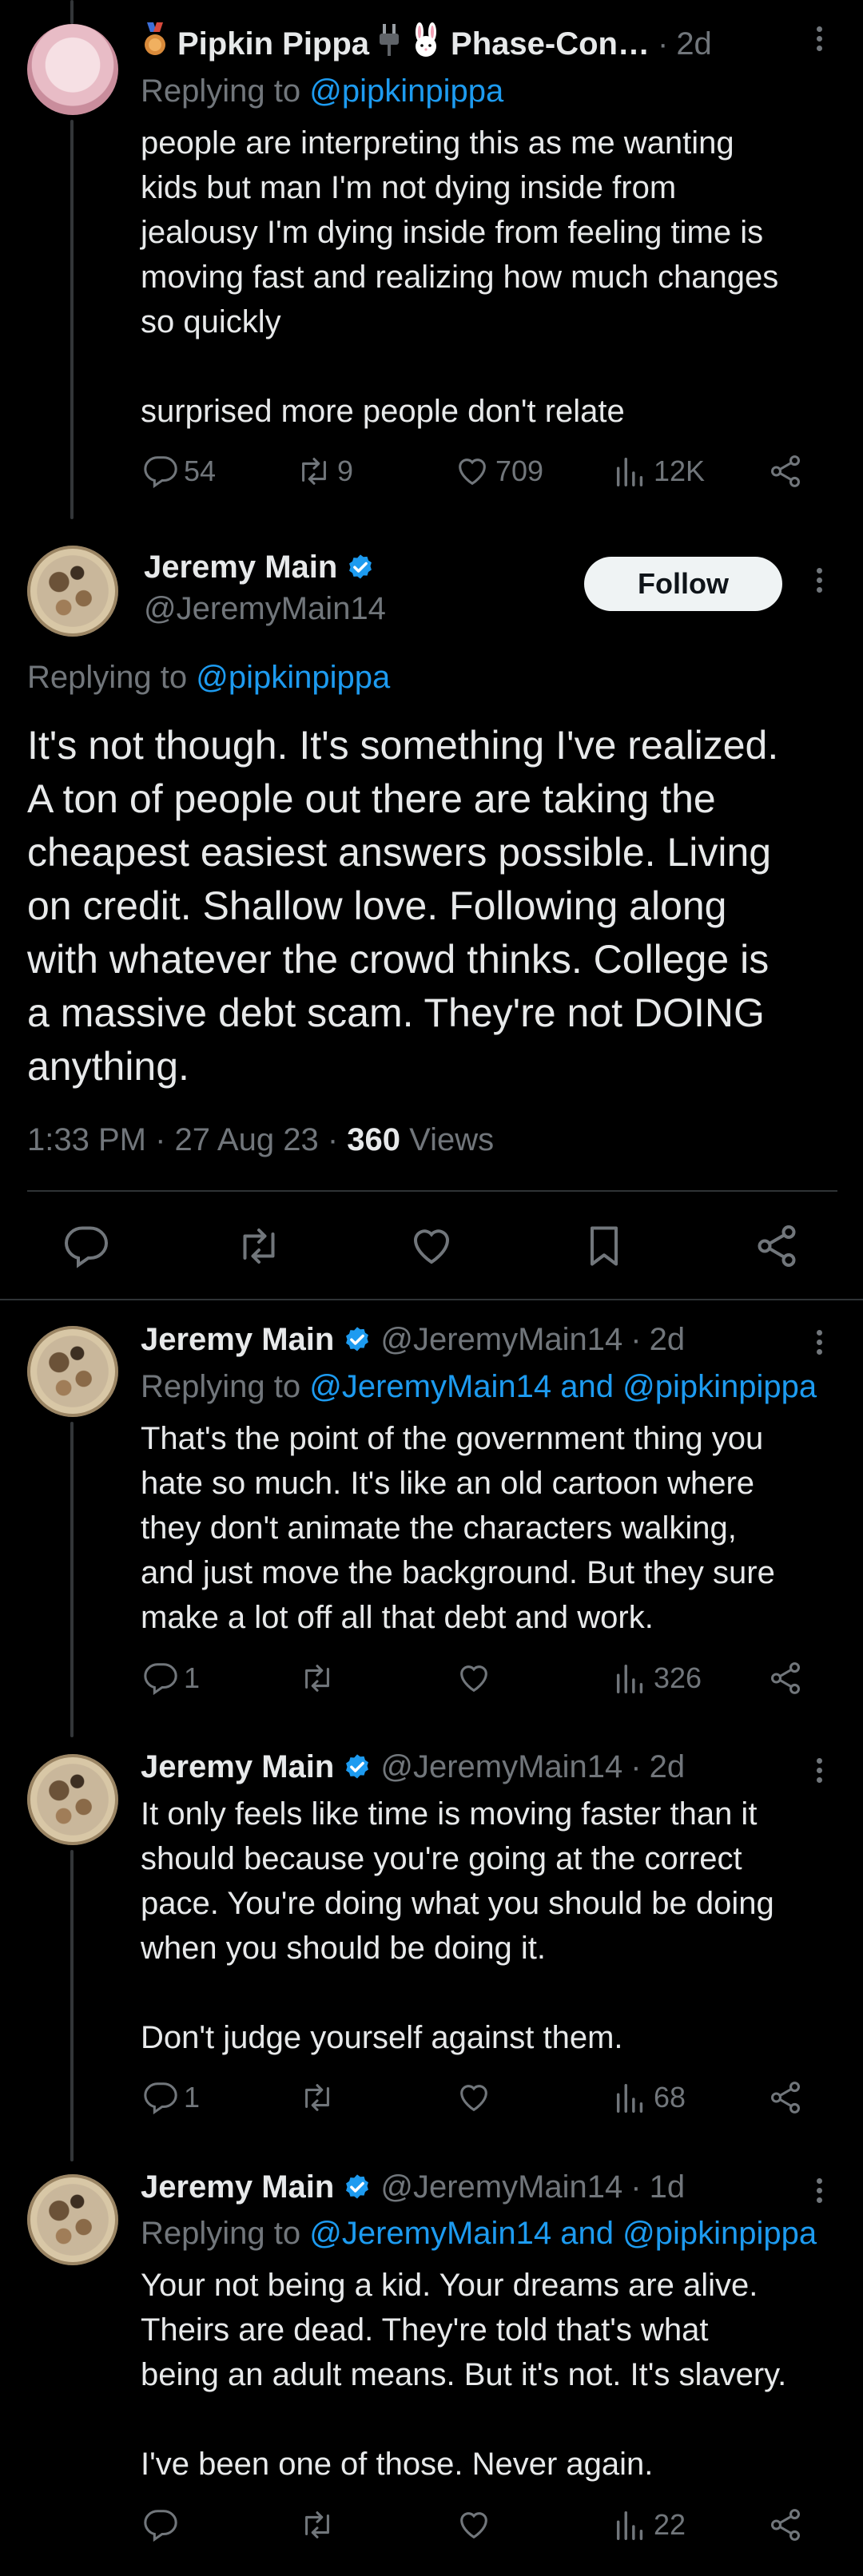 This screenshot has width=863, height=2576. What do you see at coordinates (324, 471) in the screenshot?
I see `repost-button: 9` at bounding box center [324, 471].